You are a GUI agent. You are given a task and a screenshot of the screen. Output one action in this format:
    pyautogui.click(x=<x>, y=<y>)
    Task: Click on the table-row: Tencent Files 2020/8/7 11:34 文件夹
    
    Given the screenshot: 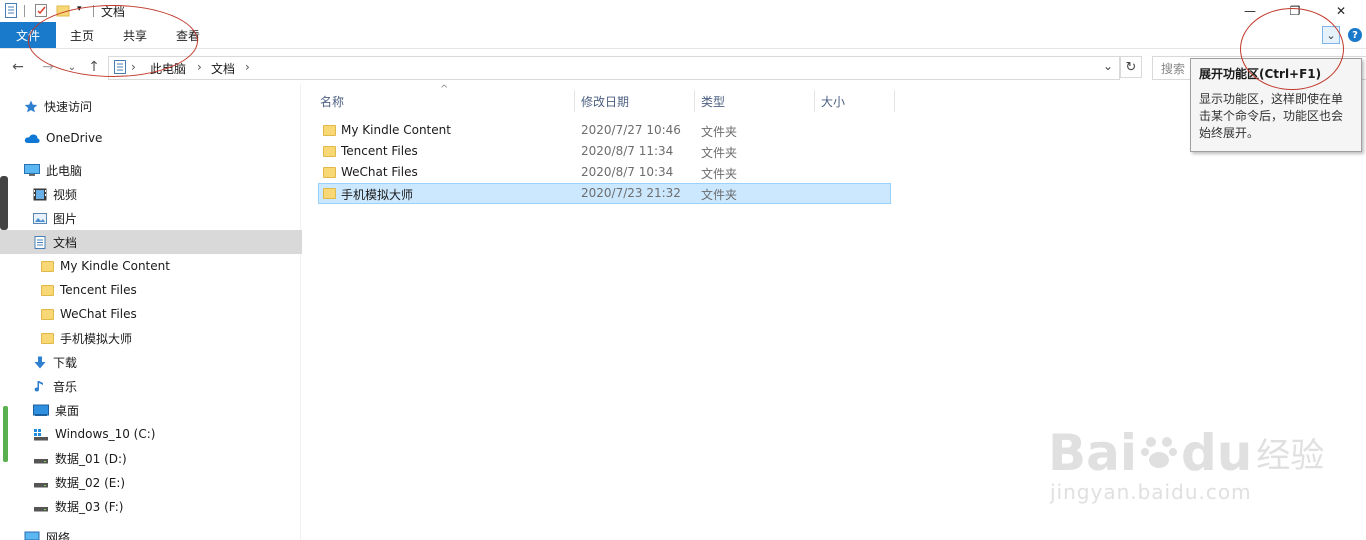 What is the action you would take?
    pyautogui.click(x=604, y=151)
    